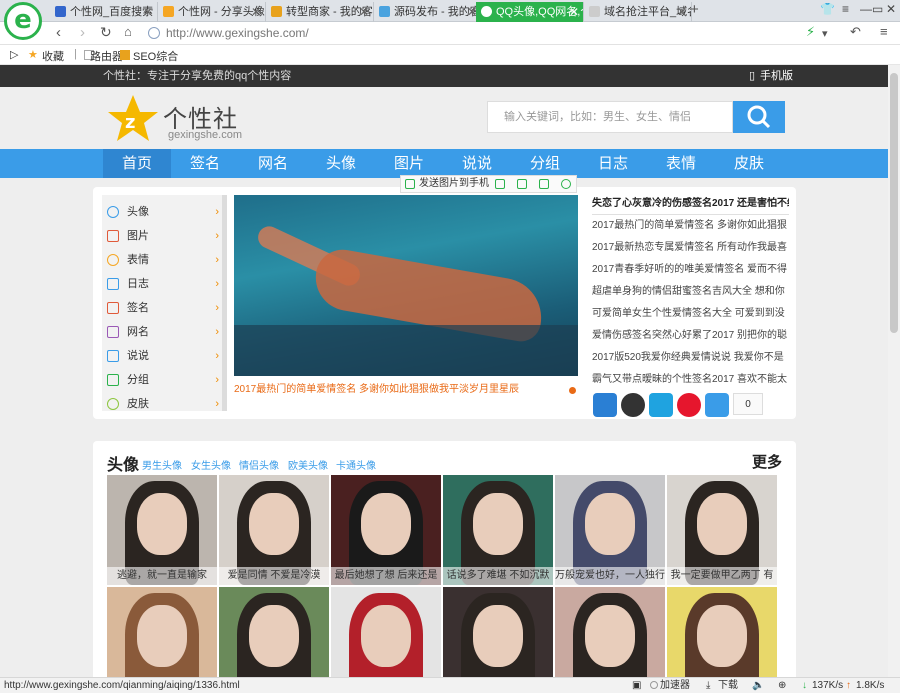  What do you see at coordinates (877, 9) in the screenshot?
I see `maximize-icon: ▭` at bounding box center [877, 9].